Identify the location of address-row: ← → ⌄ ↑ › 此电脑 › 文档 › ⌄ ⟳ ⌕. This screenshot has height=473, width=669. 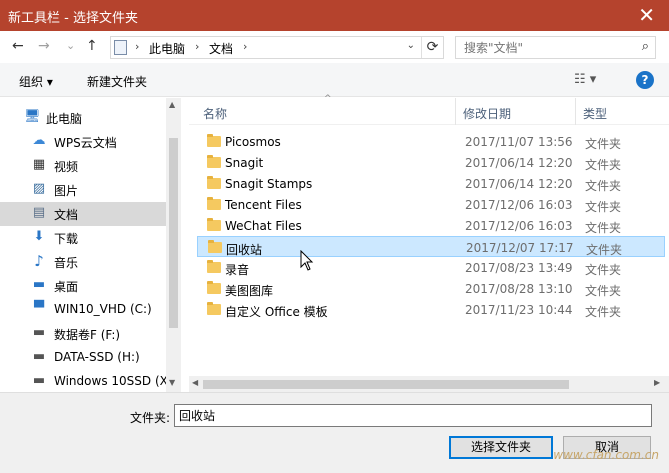
(334, 47).